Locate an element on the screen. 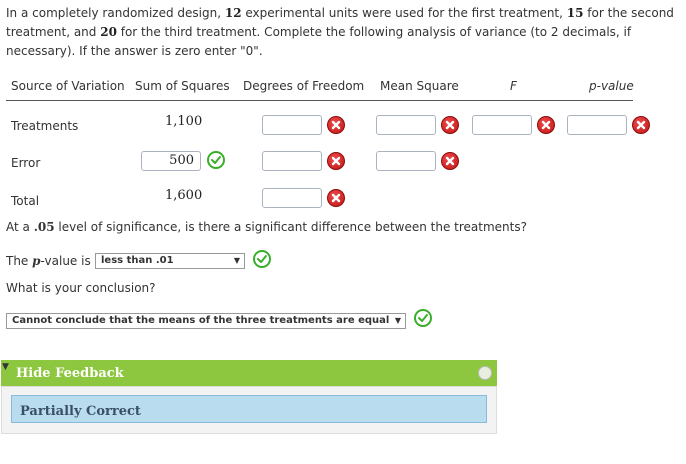 The height and width of the screenshot is (464, 686). header-f: F is located at coordinates (513, 86).